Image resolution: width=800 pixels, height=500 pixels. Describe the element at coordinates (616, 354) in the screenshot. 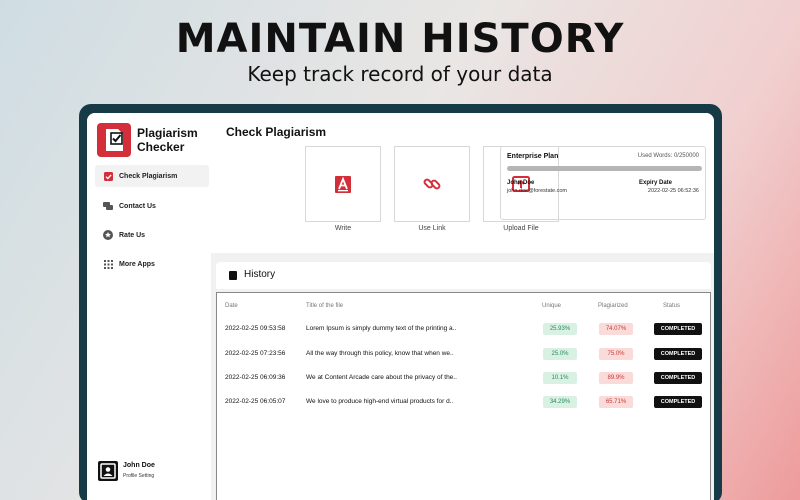

I see `plagiarized-badge: 75.0%` at that location.